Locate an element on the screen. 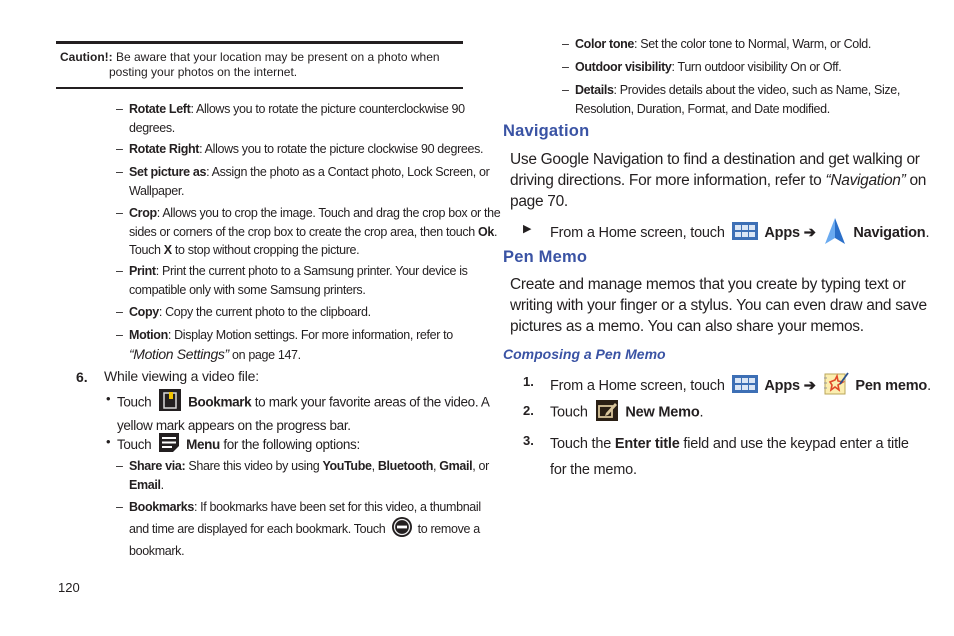 Image resolution: width=954 pixels, height=636 pixels. remove-icon is located at coordinates (401, 529).